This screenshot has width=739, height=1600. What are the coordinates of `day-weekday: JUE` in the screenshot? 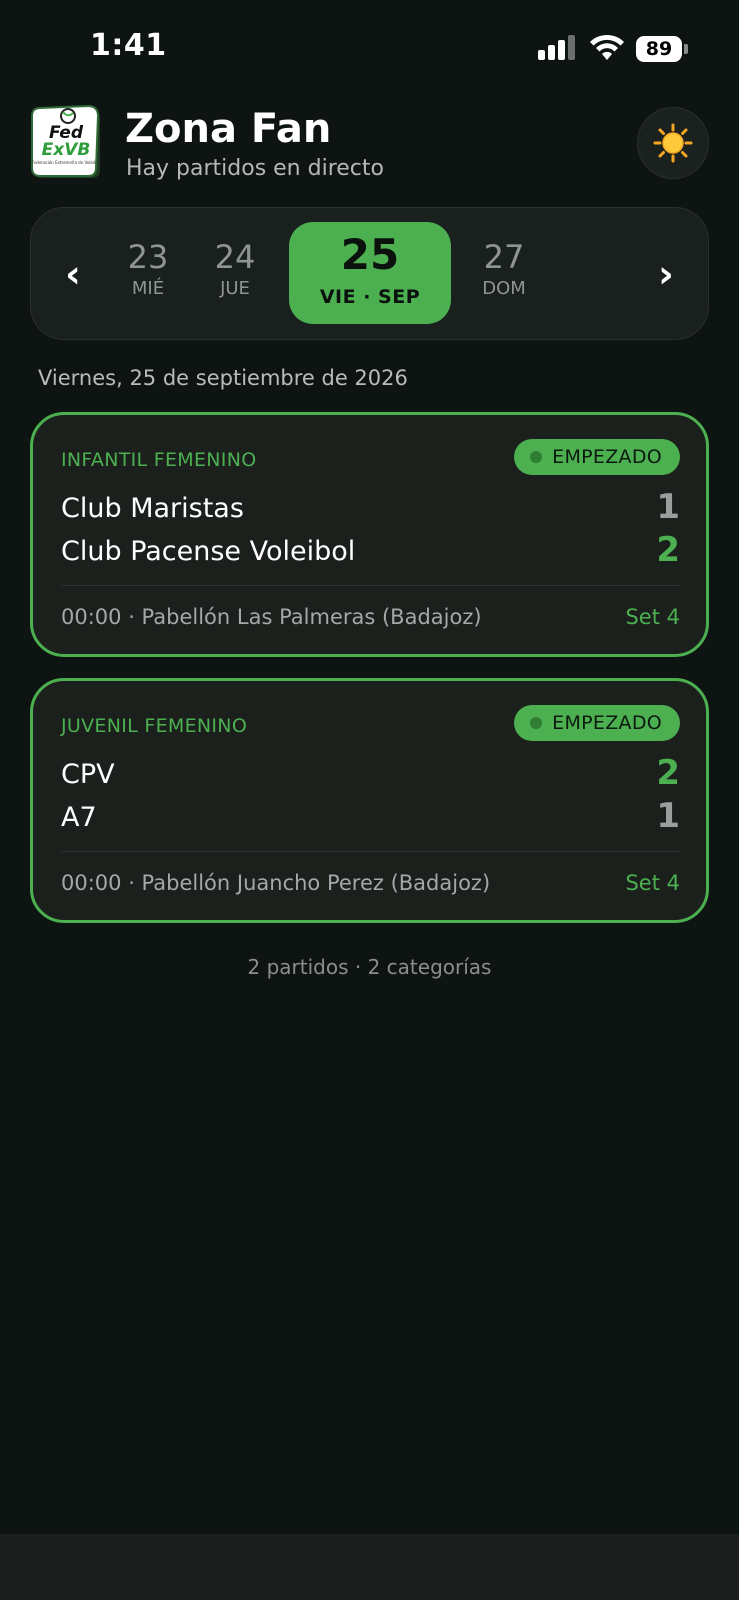 It's located at (235, 288).